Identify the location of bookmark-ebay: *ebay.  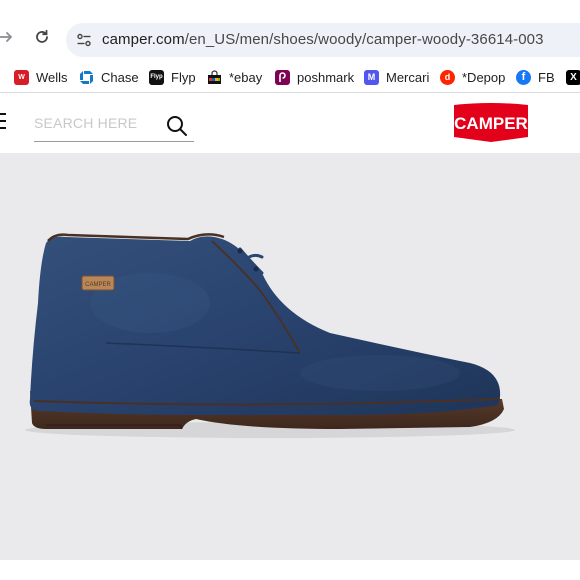
(234, 77).